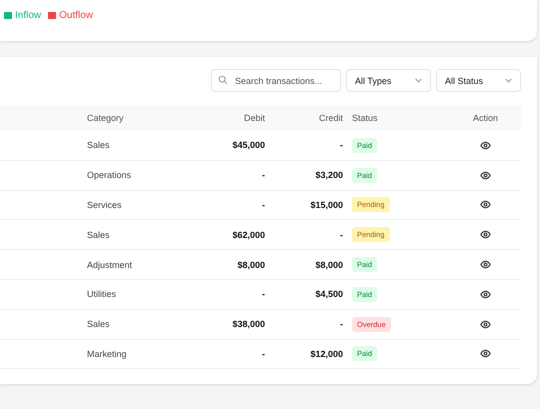 Image resolution: width=540 pixels, height=409 pixels. Describe the element at coordinates (326, 205) in the screenshot. I see `amount-cell: $15,000` at that location.